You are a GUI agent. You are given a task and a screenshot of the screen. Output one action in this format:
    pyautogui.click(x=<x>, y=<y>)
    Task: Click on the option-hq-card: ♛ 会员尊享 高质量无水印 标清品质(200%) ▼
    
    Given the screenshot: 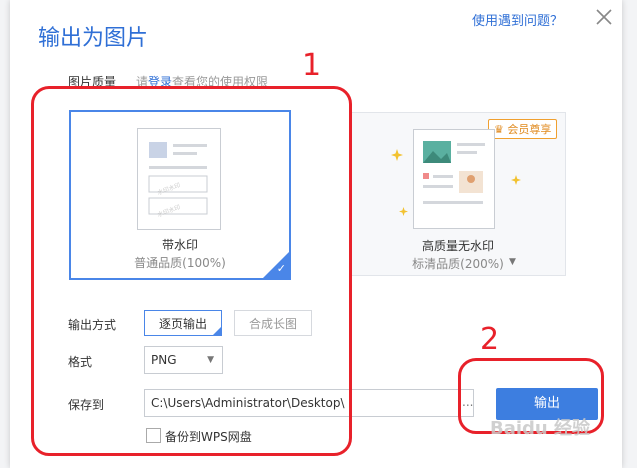 What is the action you would take?
    pyautogui.click(x=458, y=194)
    